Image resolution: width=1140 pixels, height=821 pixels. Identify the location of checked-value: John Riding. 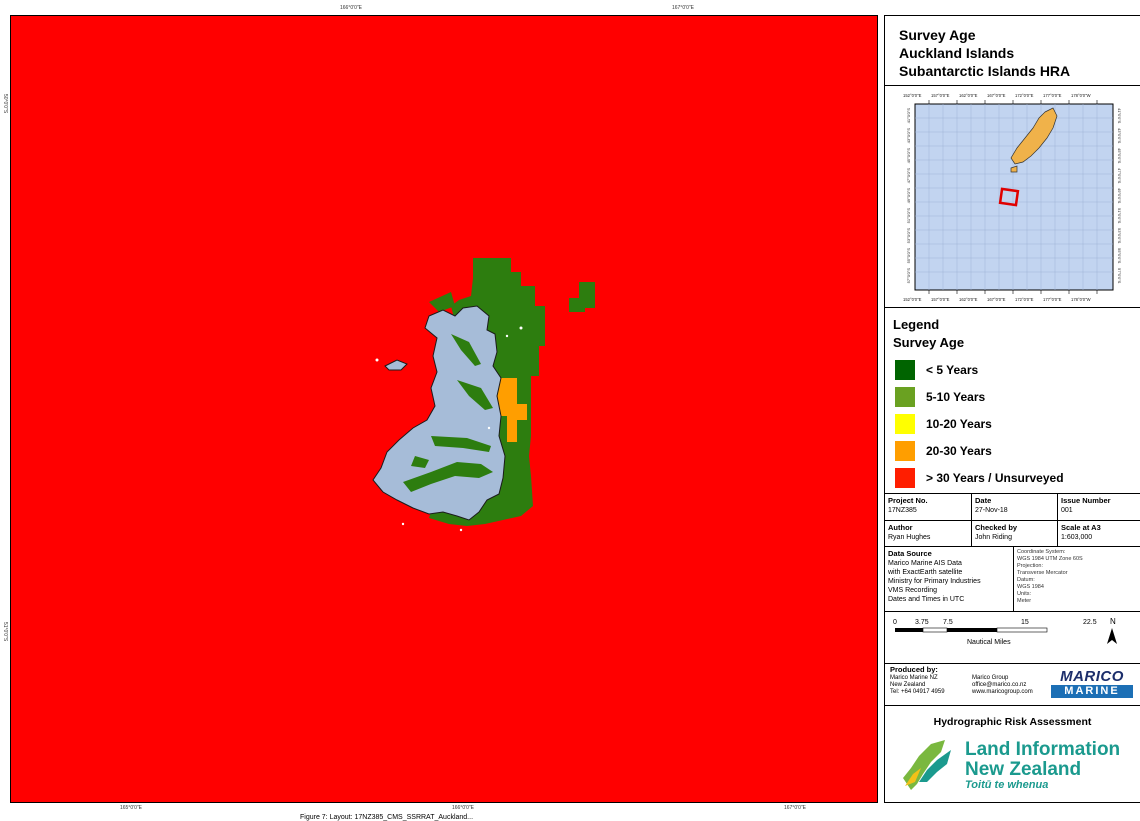
(993, 537).